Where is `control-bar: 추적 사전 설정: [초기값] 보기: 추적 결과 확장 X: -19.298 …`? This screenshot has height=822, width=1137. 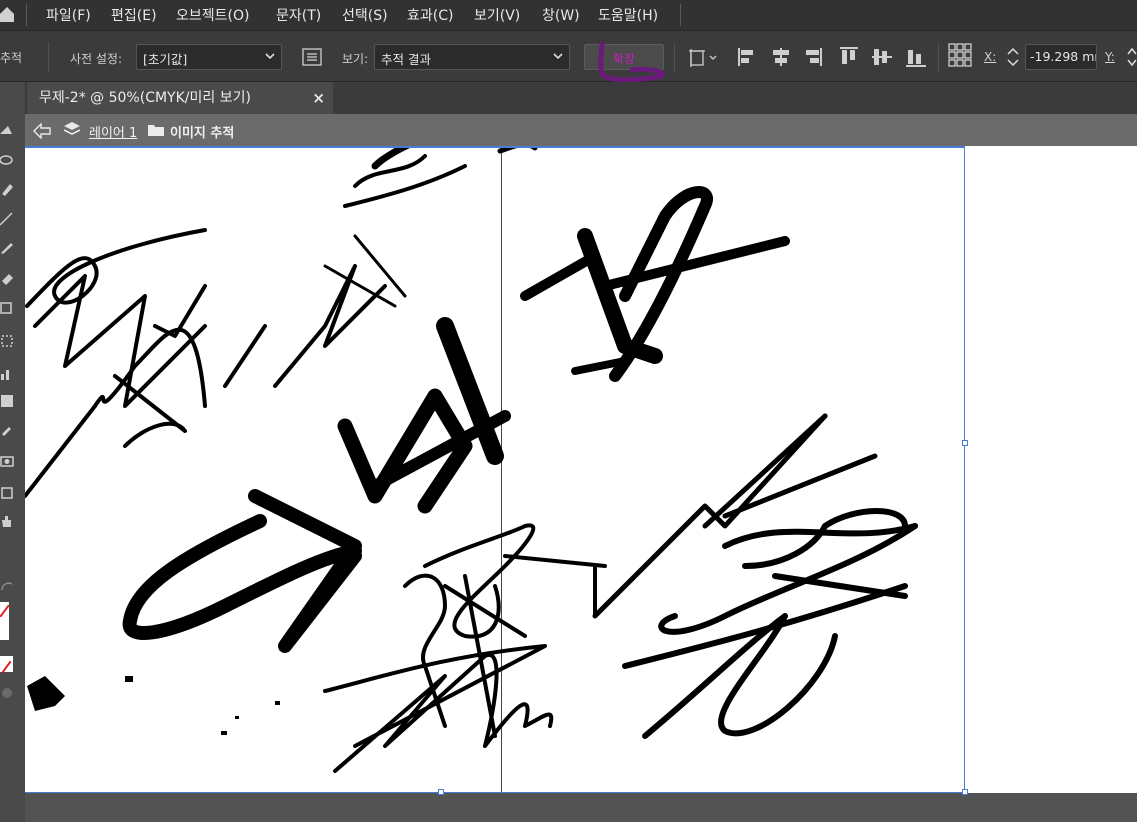 control-bar: 추적 사전 설정: [초기값] 보기: 추적 결과 확장 X: -19.298 … is located at coordinates (568, 56).